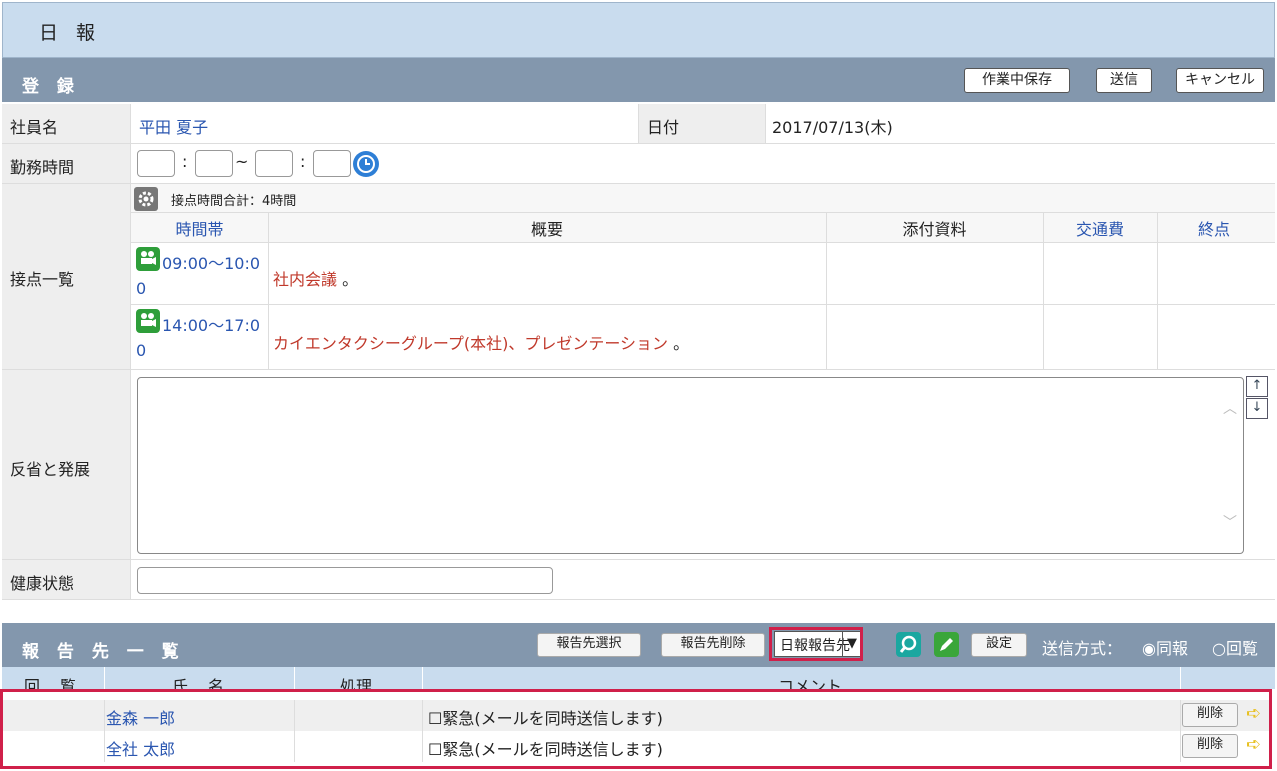 This screenshot has height=771, width=1277. Describe the element at coordinates (702, 124) in the screenshot. I see `date-label-cell: 日付` at that location.